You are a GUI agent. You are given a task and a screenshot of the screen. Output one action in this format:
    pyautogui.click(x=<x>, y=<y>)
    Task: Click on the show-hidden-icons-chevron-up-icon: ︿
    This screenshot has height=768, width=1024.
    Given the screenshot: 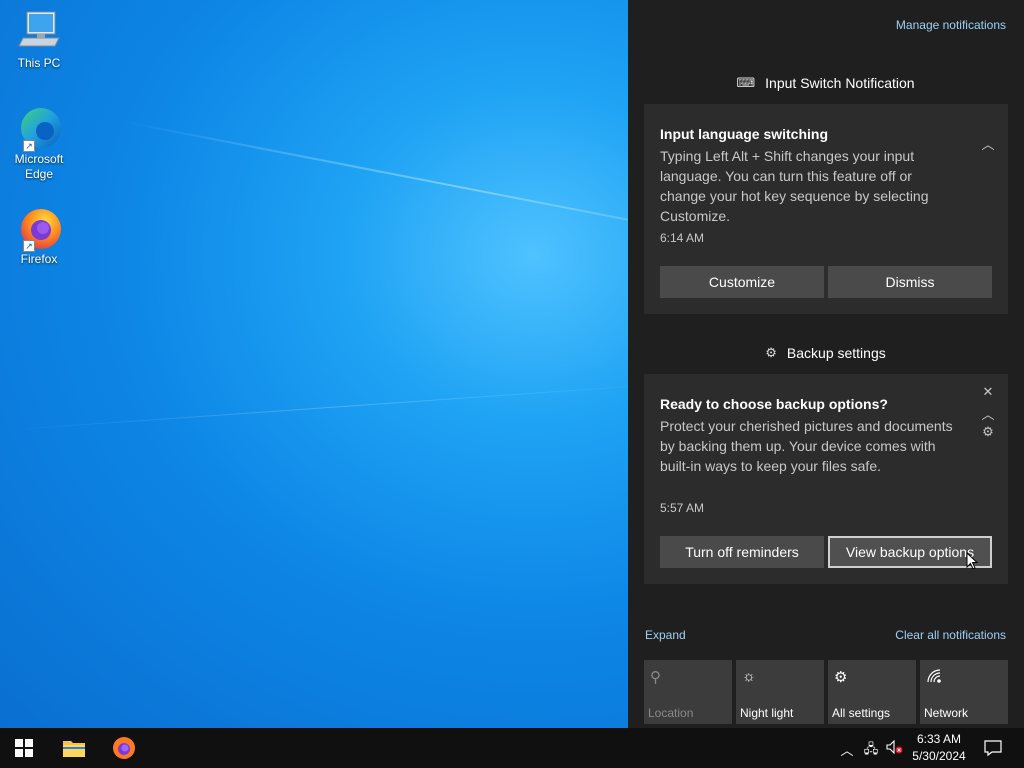 What is the action you would take?
    pyautogui.click(x=847, y=749)
    